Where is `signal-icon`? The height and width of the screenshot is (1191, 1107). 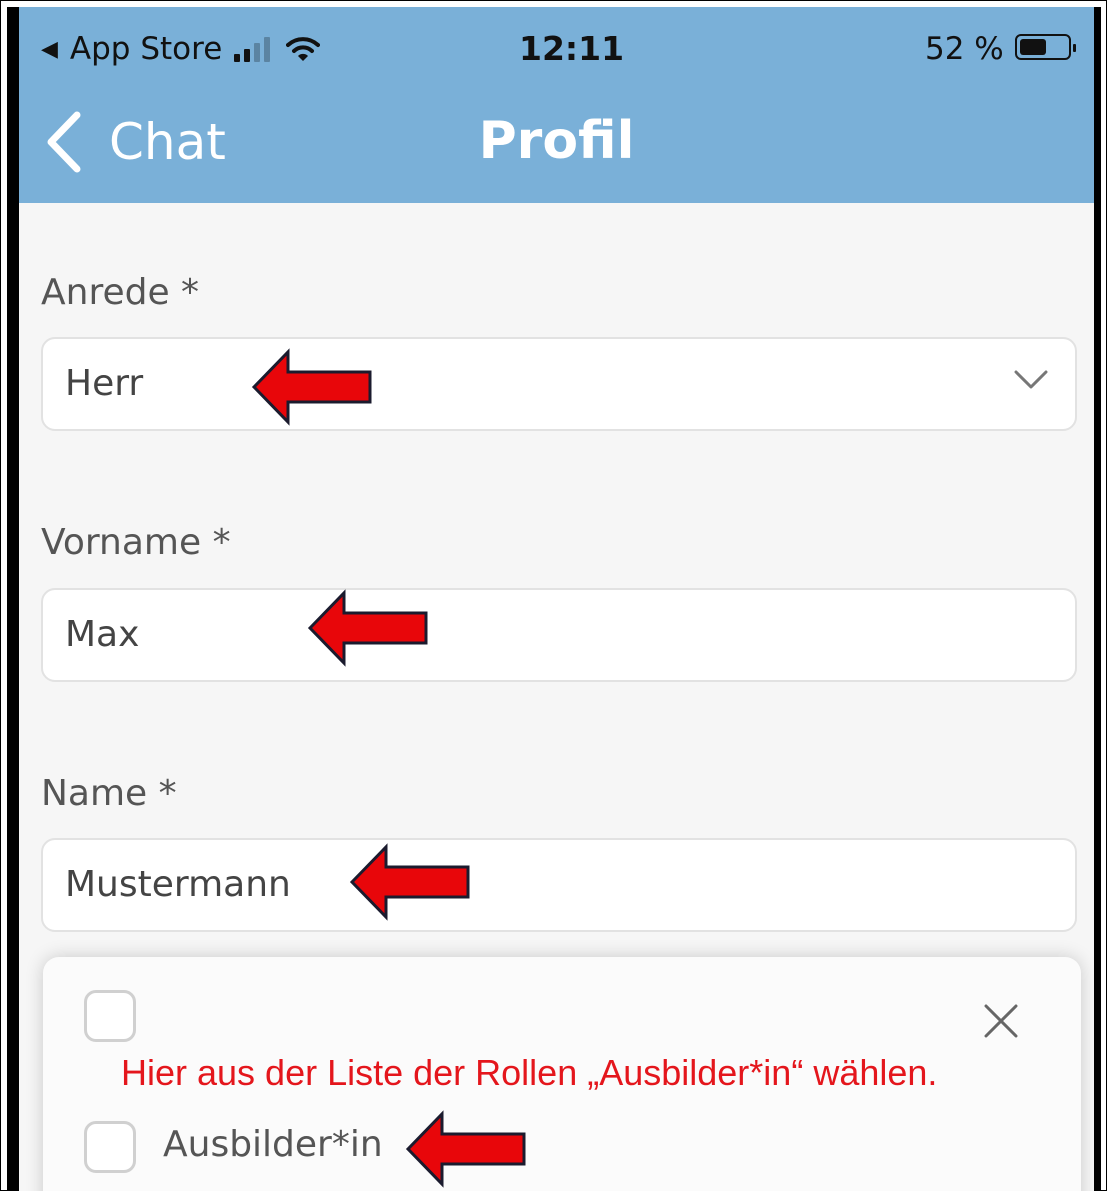
signal-icon is located at coordinates (254, 49).